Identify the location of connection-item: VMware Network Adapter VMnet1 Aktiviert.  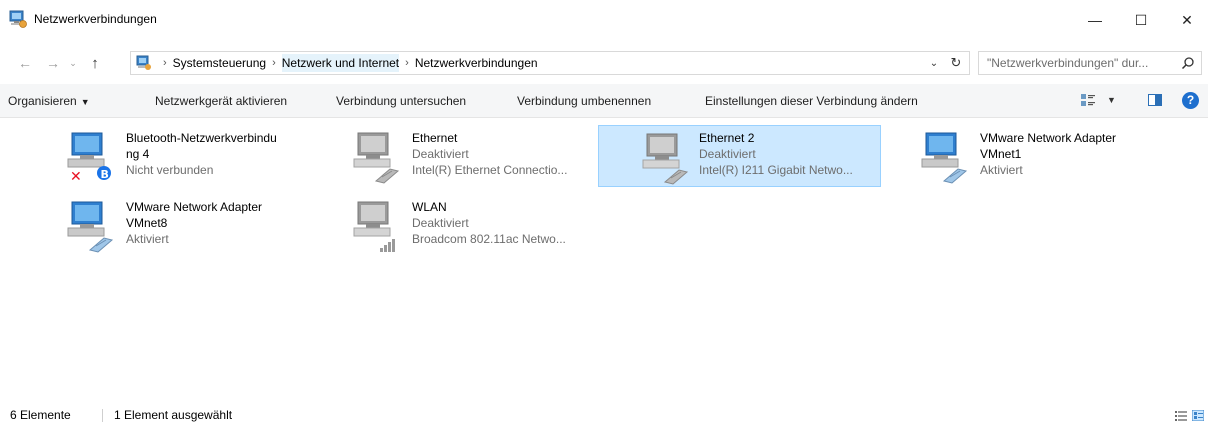
(1054, 158).